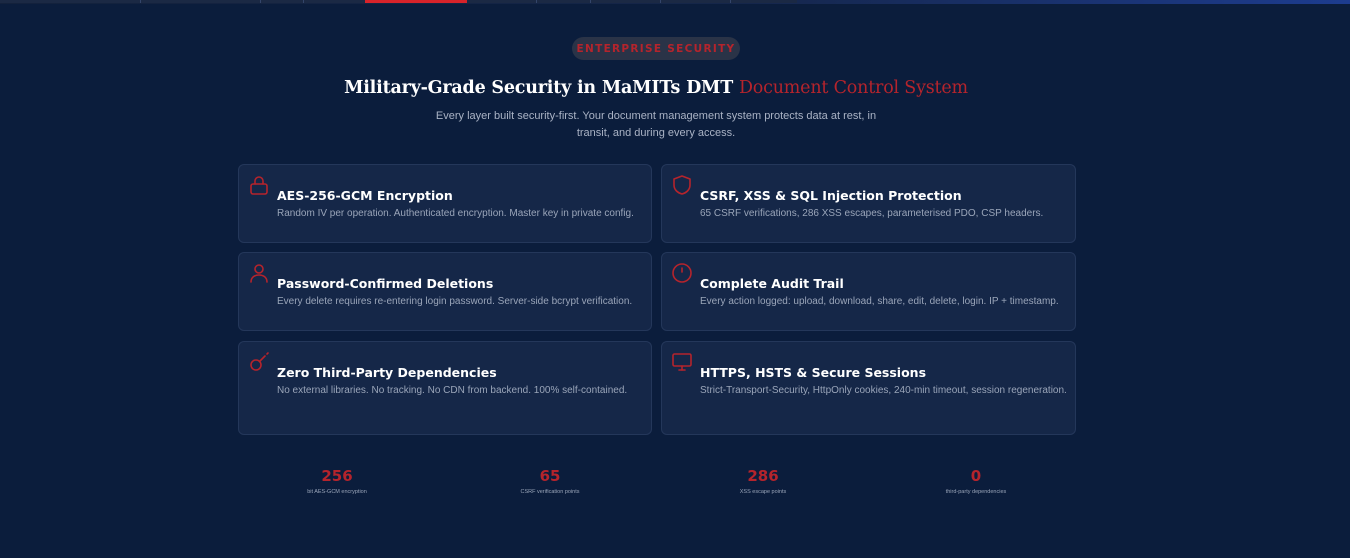 The width and height of the screenshot is (1350, 558). I want to click on stat-label: CSRF verification points, so click(550, 492).